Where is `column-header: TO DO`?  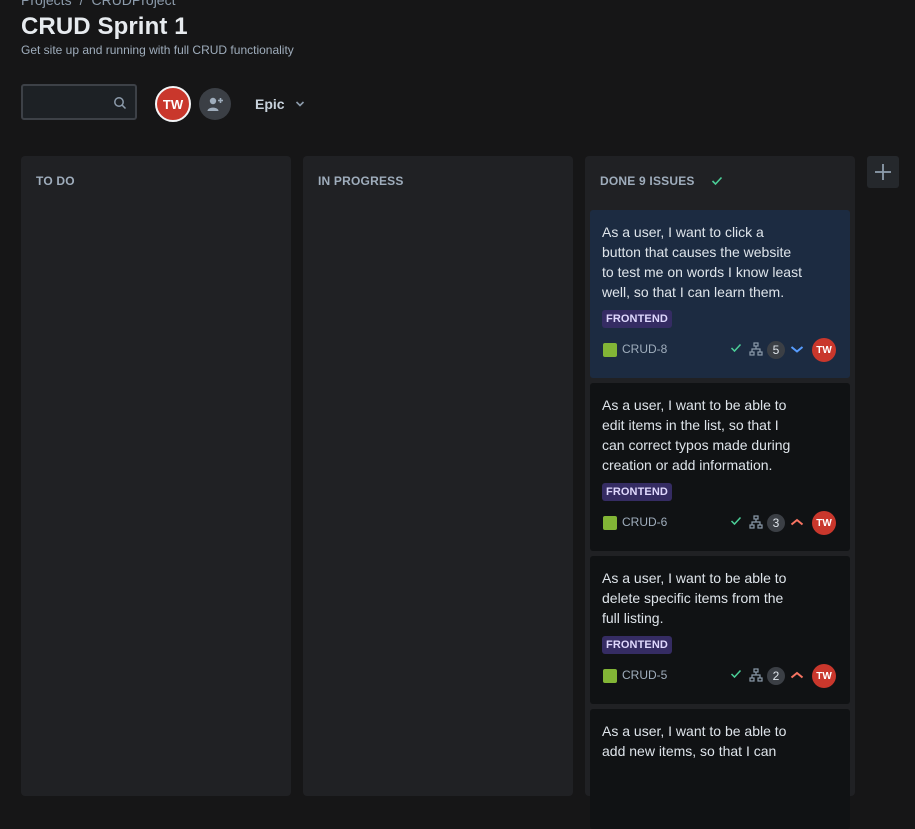
column-header: TO DO is located at coordinates (55, 181).